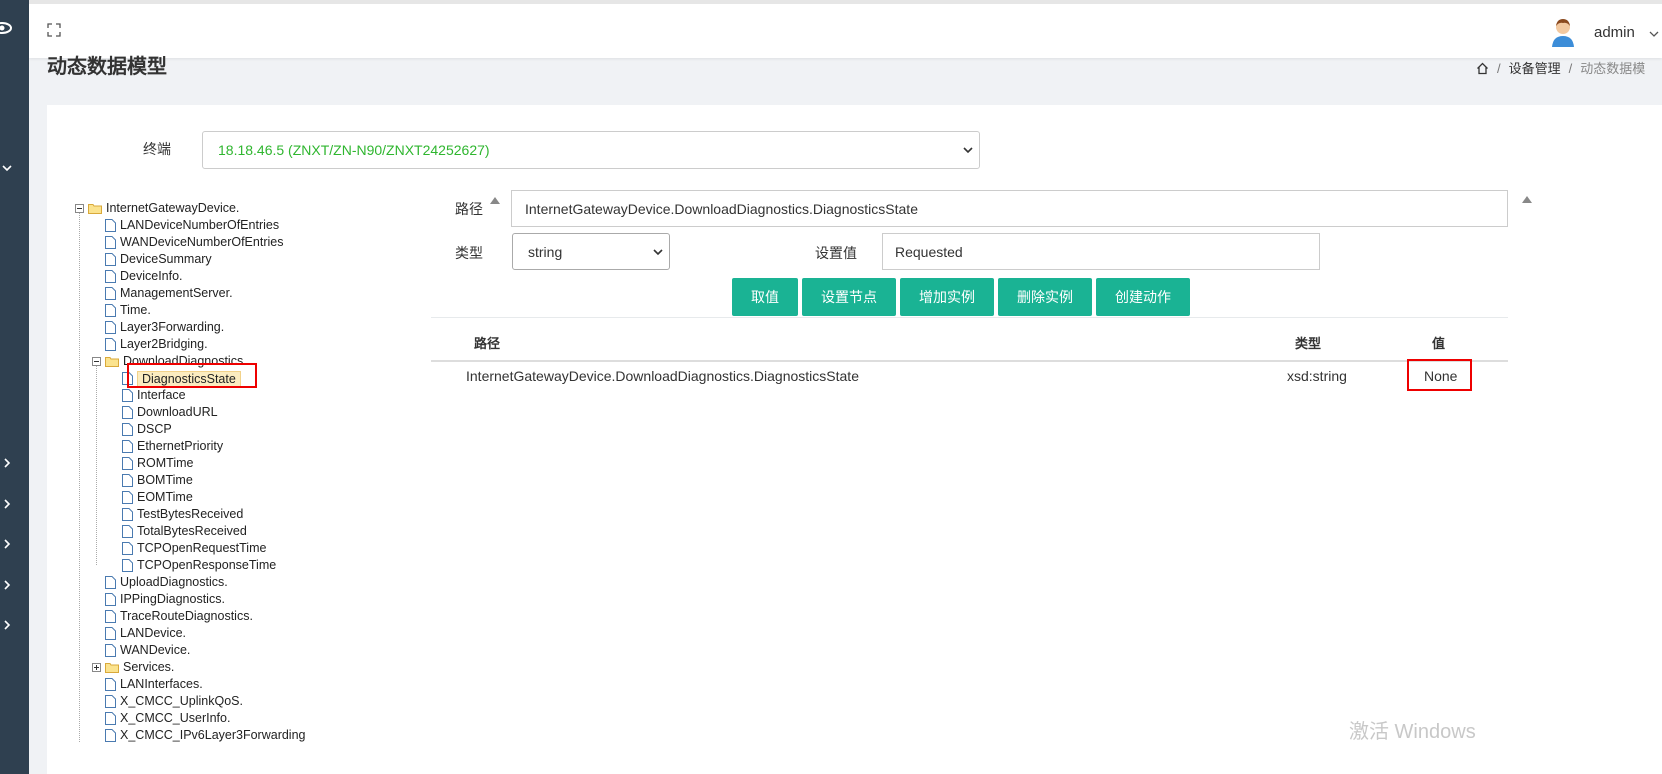  I want to click on tree-node-label: WANDevice., so click(155, 650).